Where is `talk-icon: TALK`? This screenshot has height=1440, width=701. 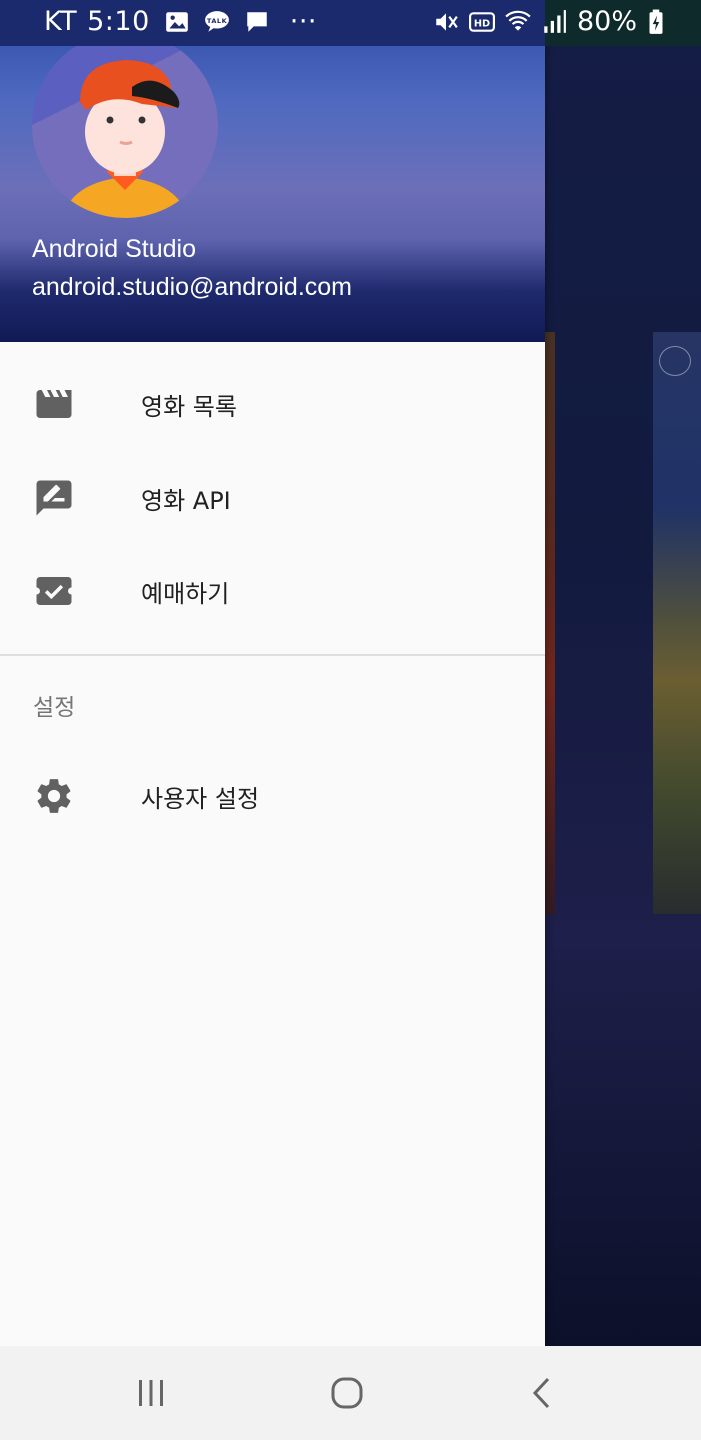 talk-icon: TALK is located at coordinates (217, 22).